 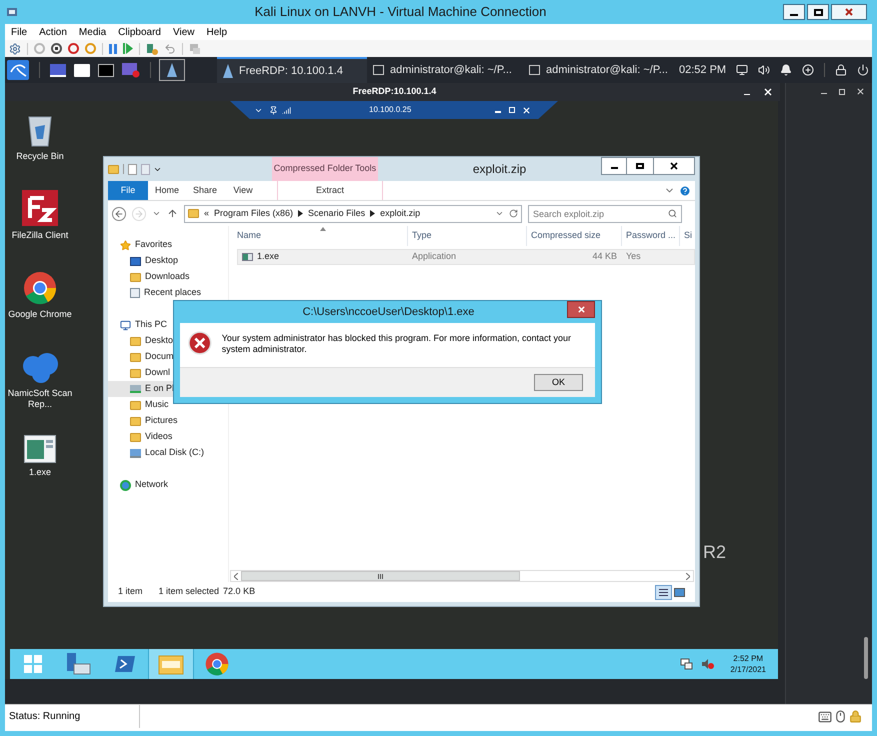 What do you see at coordinates (128, 190) in the screenshot?
I see `ribbon-tab: File` at bounding box center [128, 190].